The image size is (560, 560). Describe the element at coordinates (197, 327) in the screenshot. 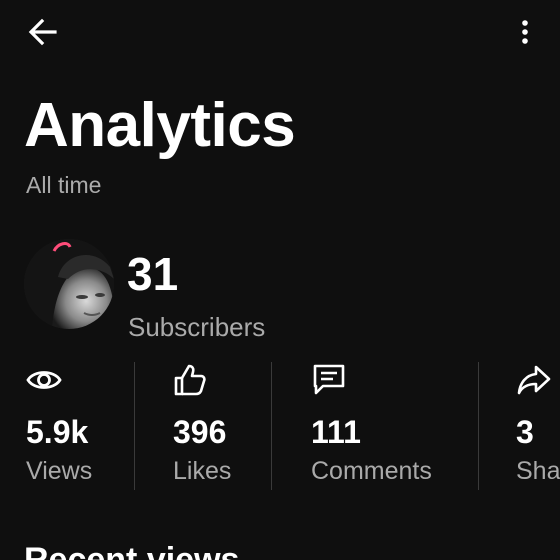

I see `subscriber-label: Subscribers` at that location.